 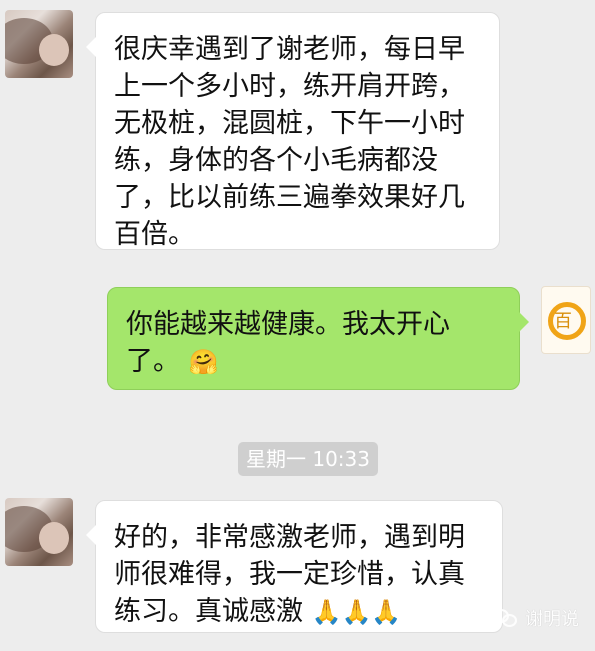 I want to click on outgoing-message-bubble: 你能越来越健康。我太开心了。 🤗, so click(x=318, y=338).